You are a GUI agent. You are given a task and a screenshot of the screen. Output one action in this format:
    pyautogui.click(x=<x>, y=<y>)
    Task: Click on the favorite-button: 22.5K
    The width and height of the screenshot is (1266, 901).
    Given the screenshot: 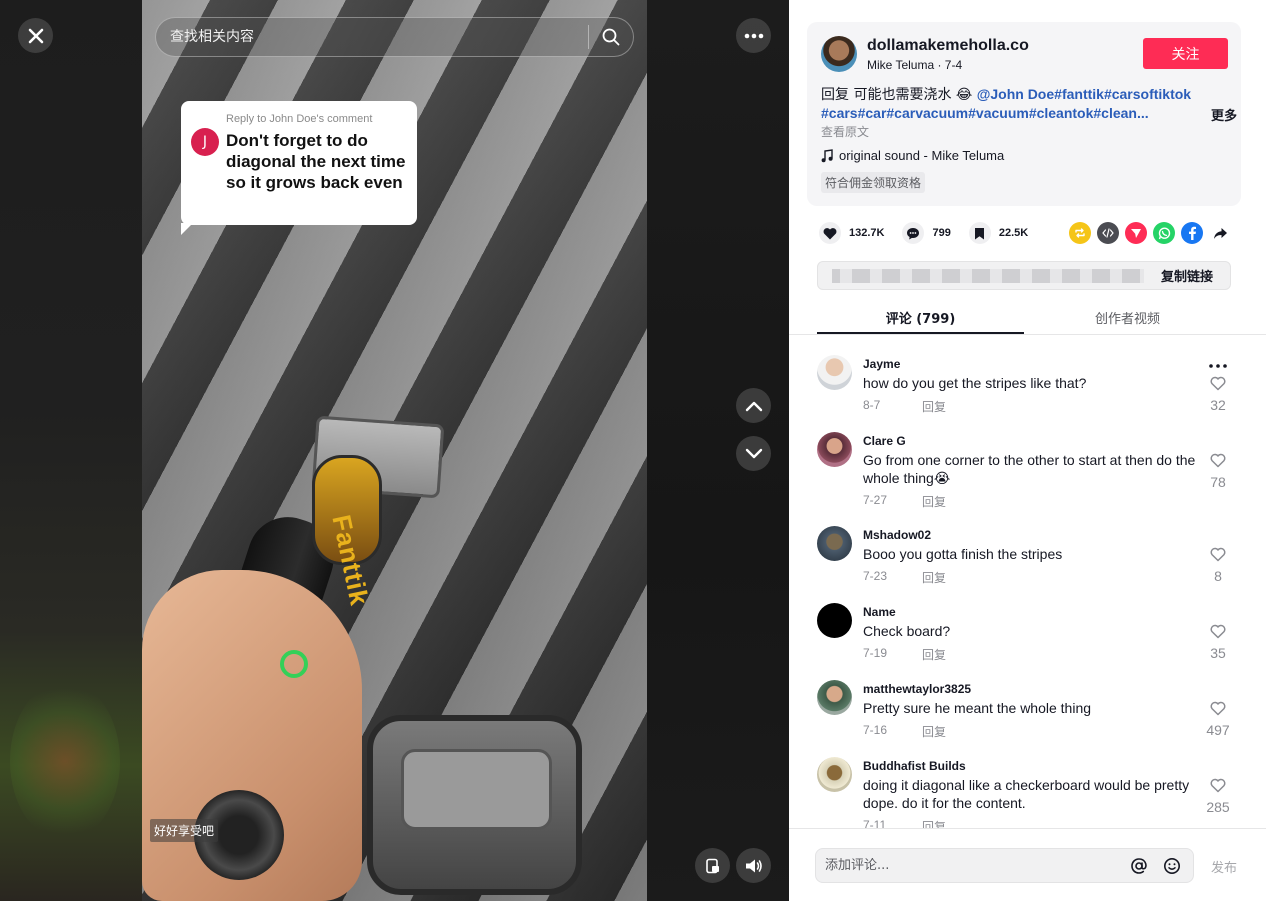 What is the action you would take?
    pyautogui.click(x=998, y=233)
    